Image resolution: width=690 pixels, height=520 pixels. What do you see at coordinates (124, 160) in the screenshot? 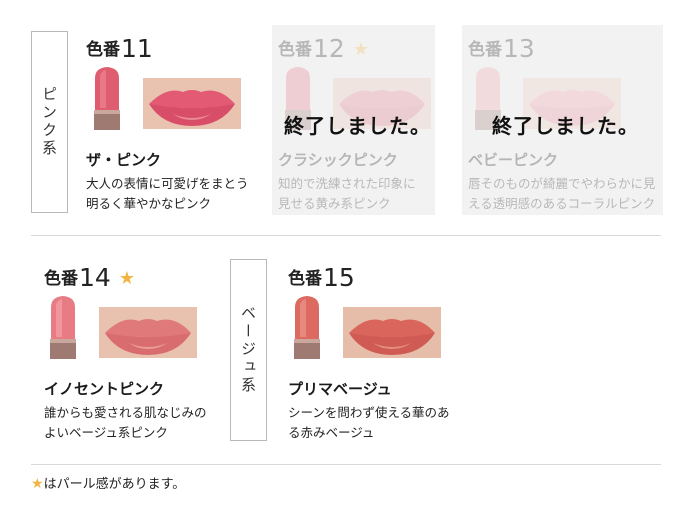
I see `product-name: ザ・ピンク` at bounding box center [124, 160].